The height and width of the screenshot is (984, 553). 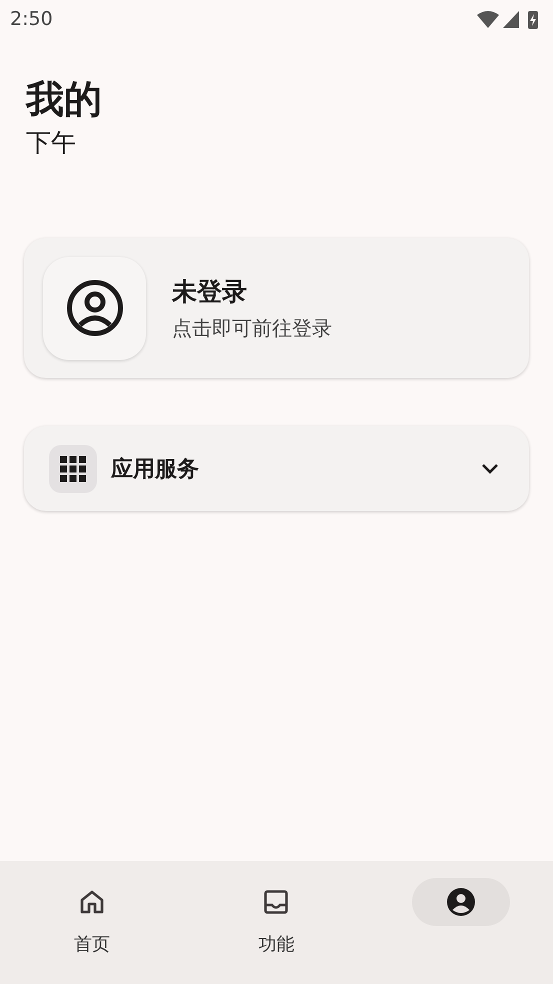 I want to click on services-label: 应用服务, so click(x=155, y=470).